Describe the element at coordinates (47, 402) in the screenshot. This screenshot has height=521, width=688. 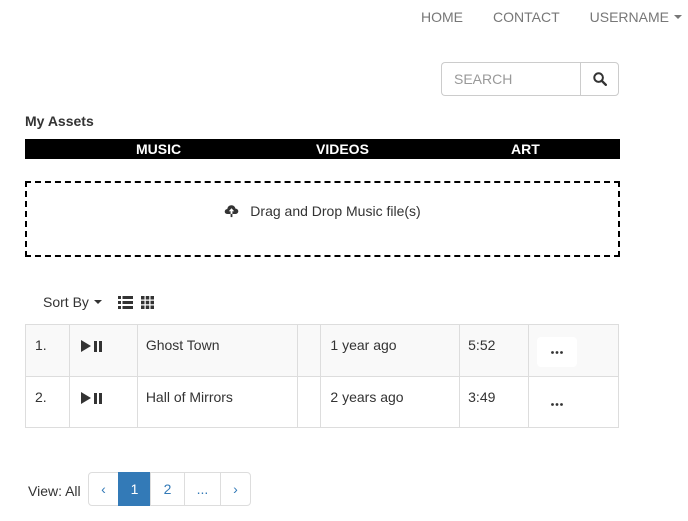
I see `track-number: 2.` at that location.